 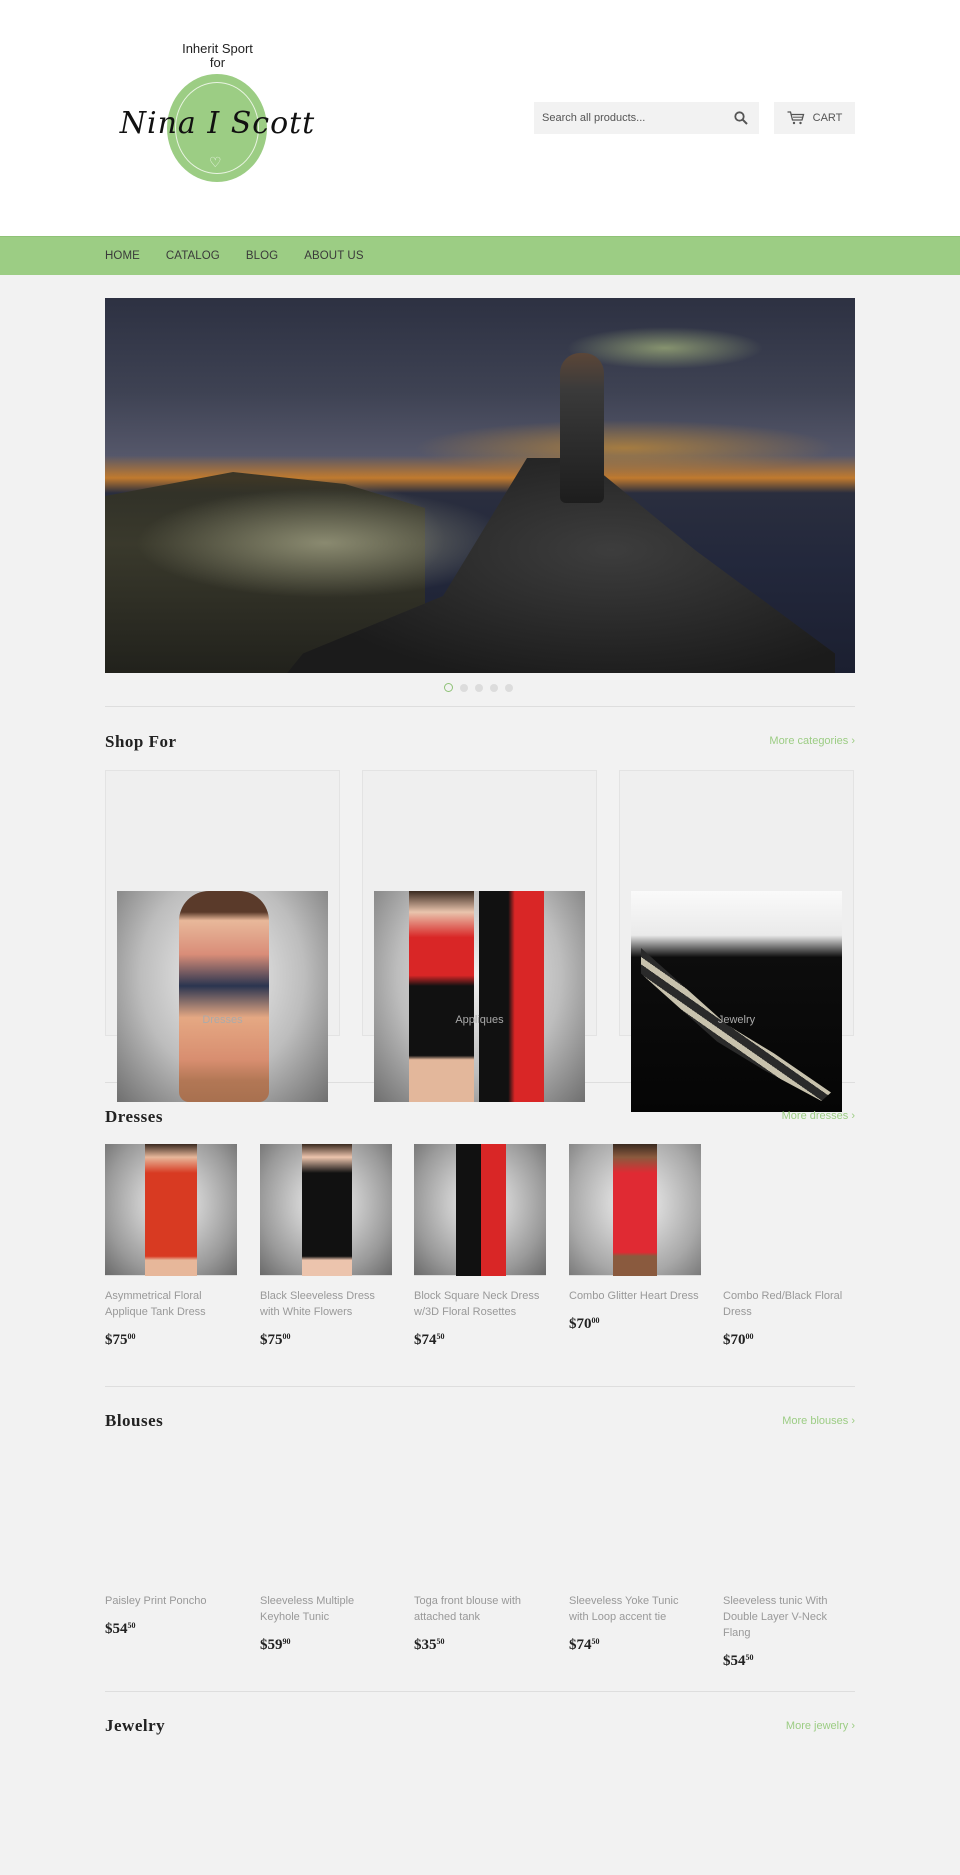 What do you see at coordinates (795, 118) in the screenshot?
I see `cart-icon` at bounding box center [795, 118].